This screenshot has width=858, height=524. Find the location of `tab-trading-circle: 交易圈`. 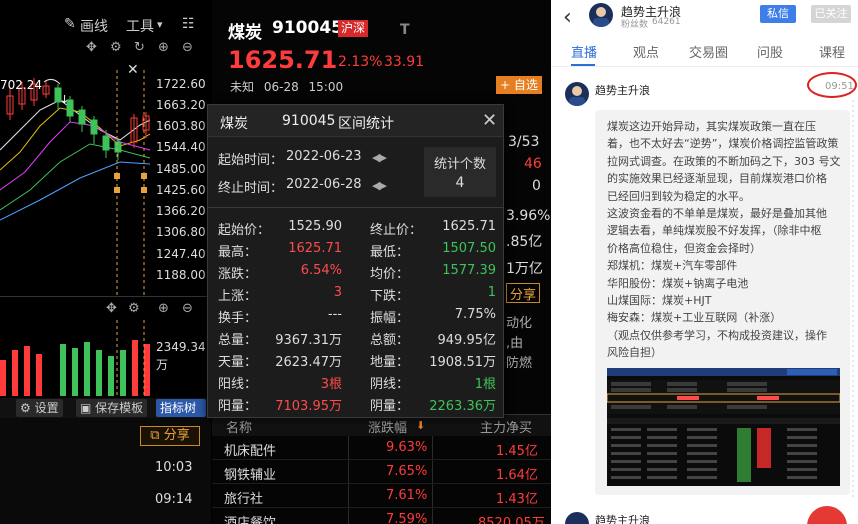

tab-trading-circle: 交易圈 is located at coordinates (708, 51).